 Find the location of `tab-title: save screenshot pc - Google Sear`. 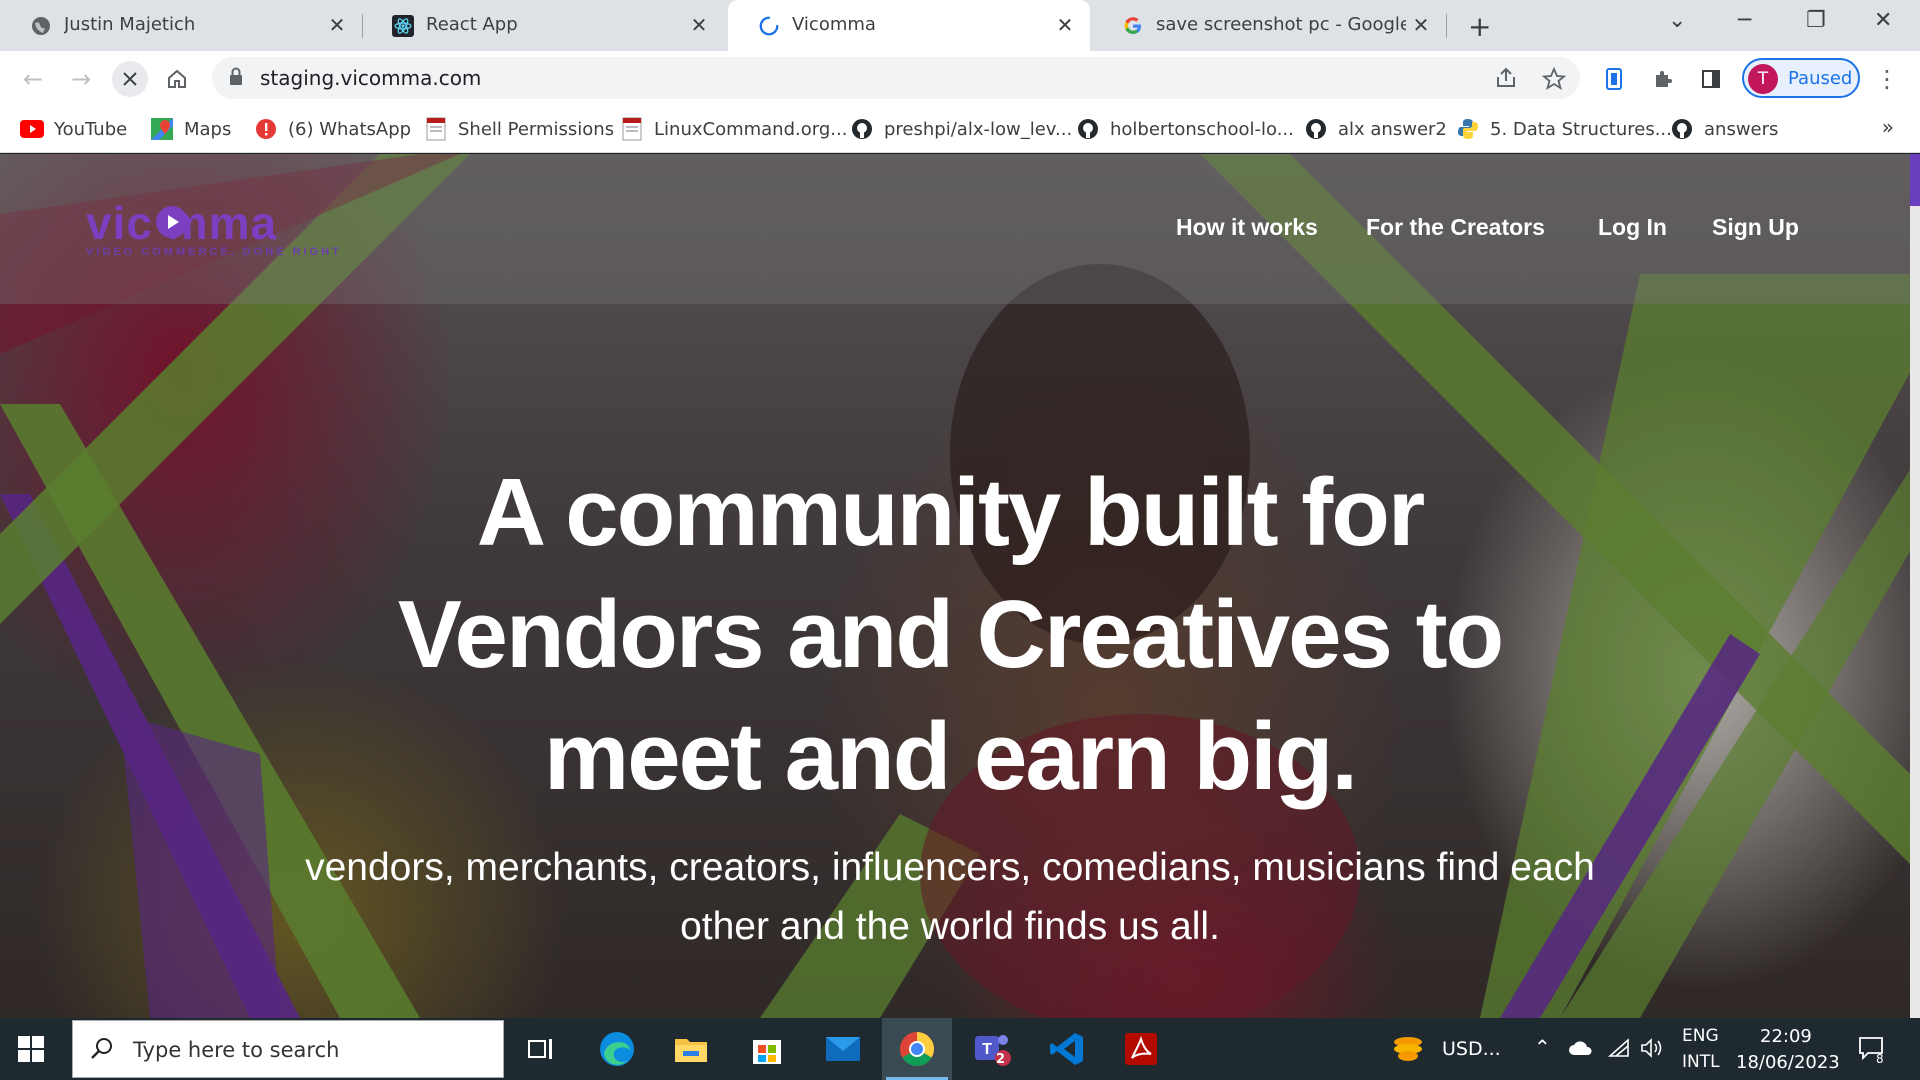

tab-title: save screenshot pc - Google Sear is located at coordinates (1281, 24).